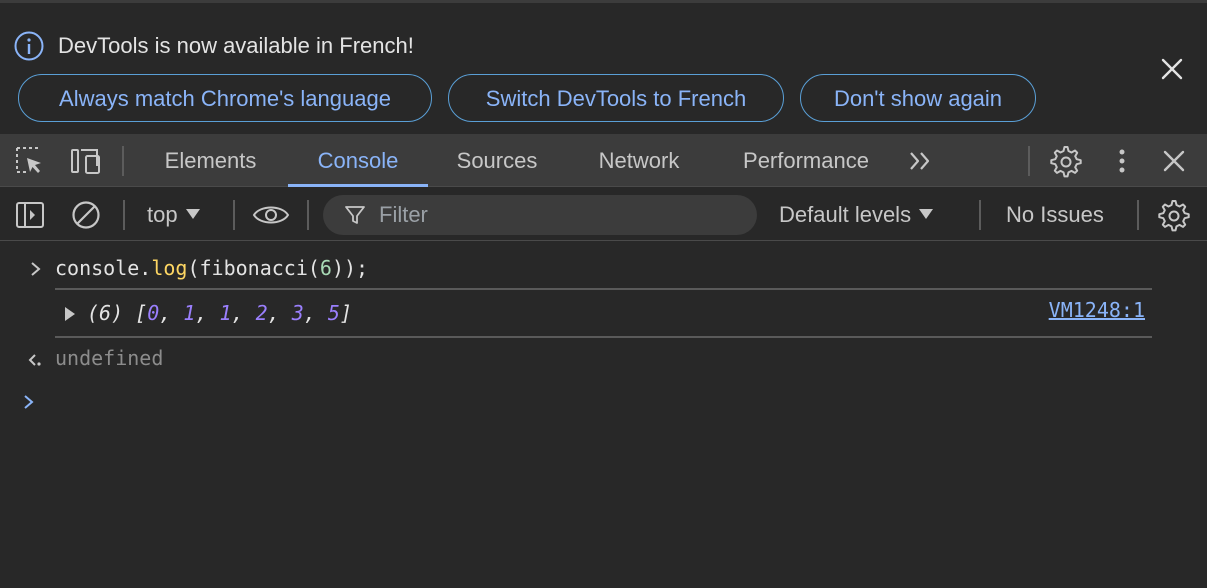  What do you see at coordinates (1172, 69) in the screenshot?
I see `close-icon` at bounding box center [1172, 69].